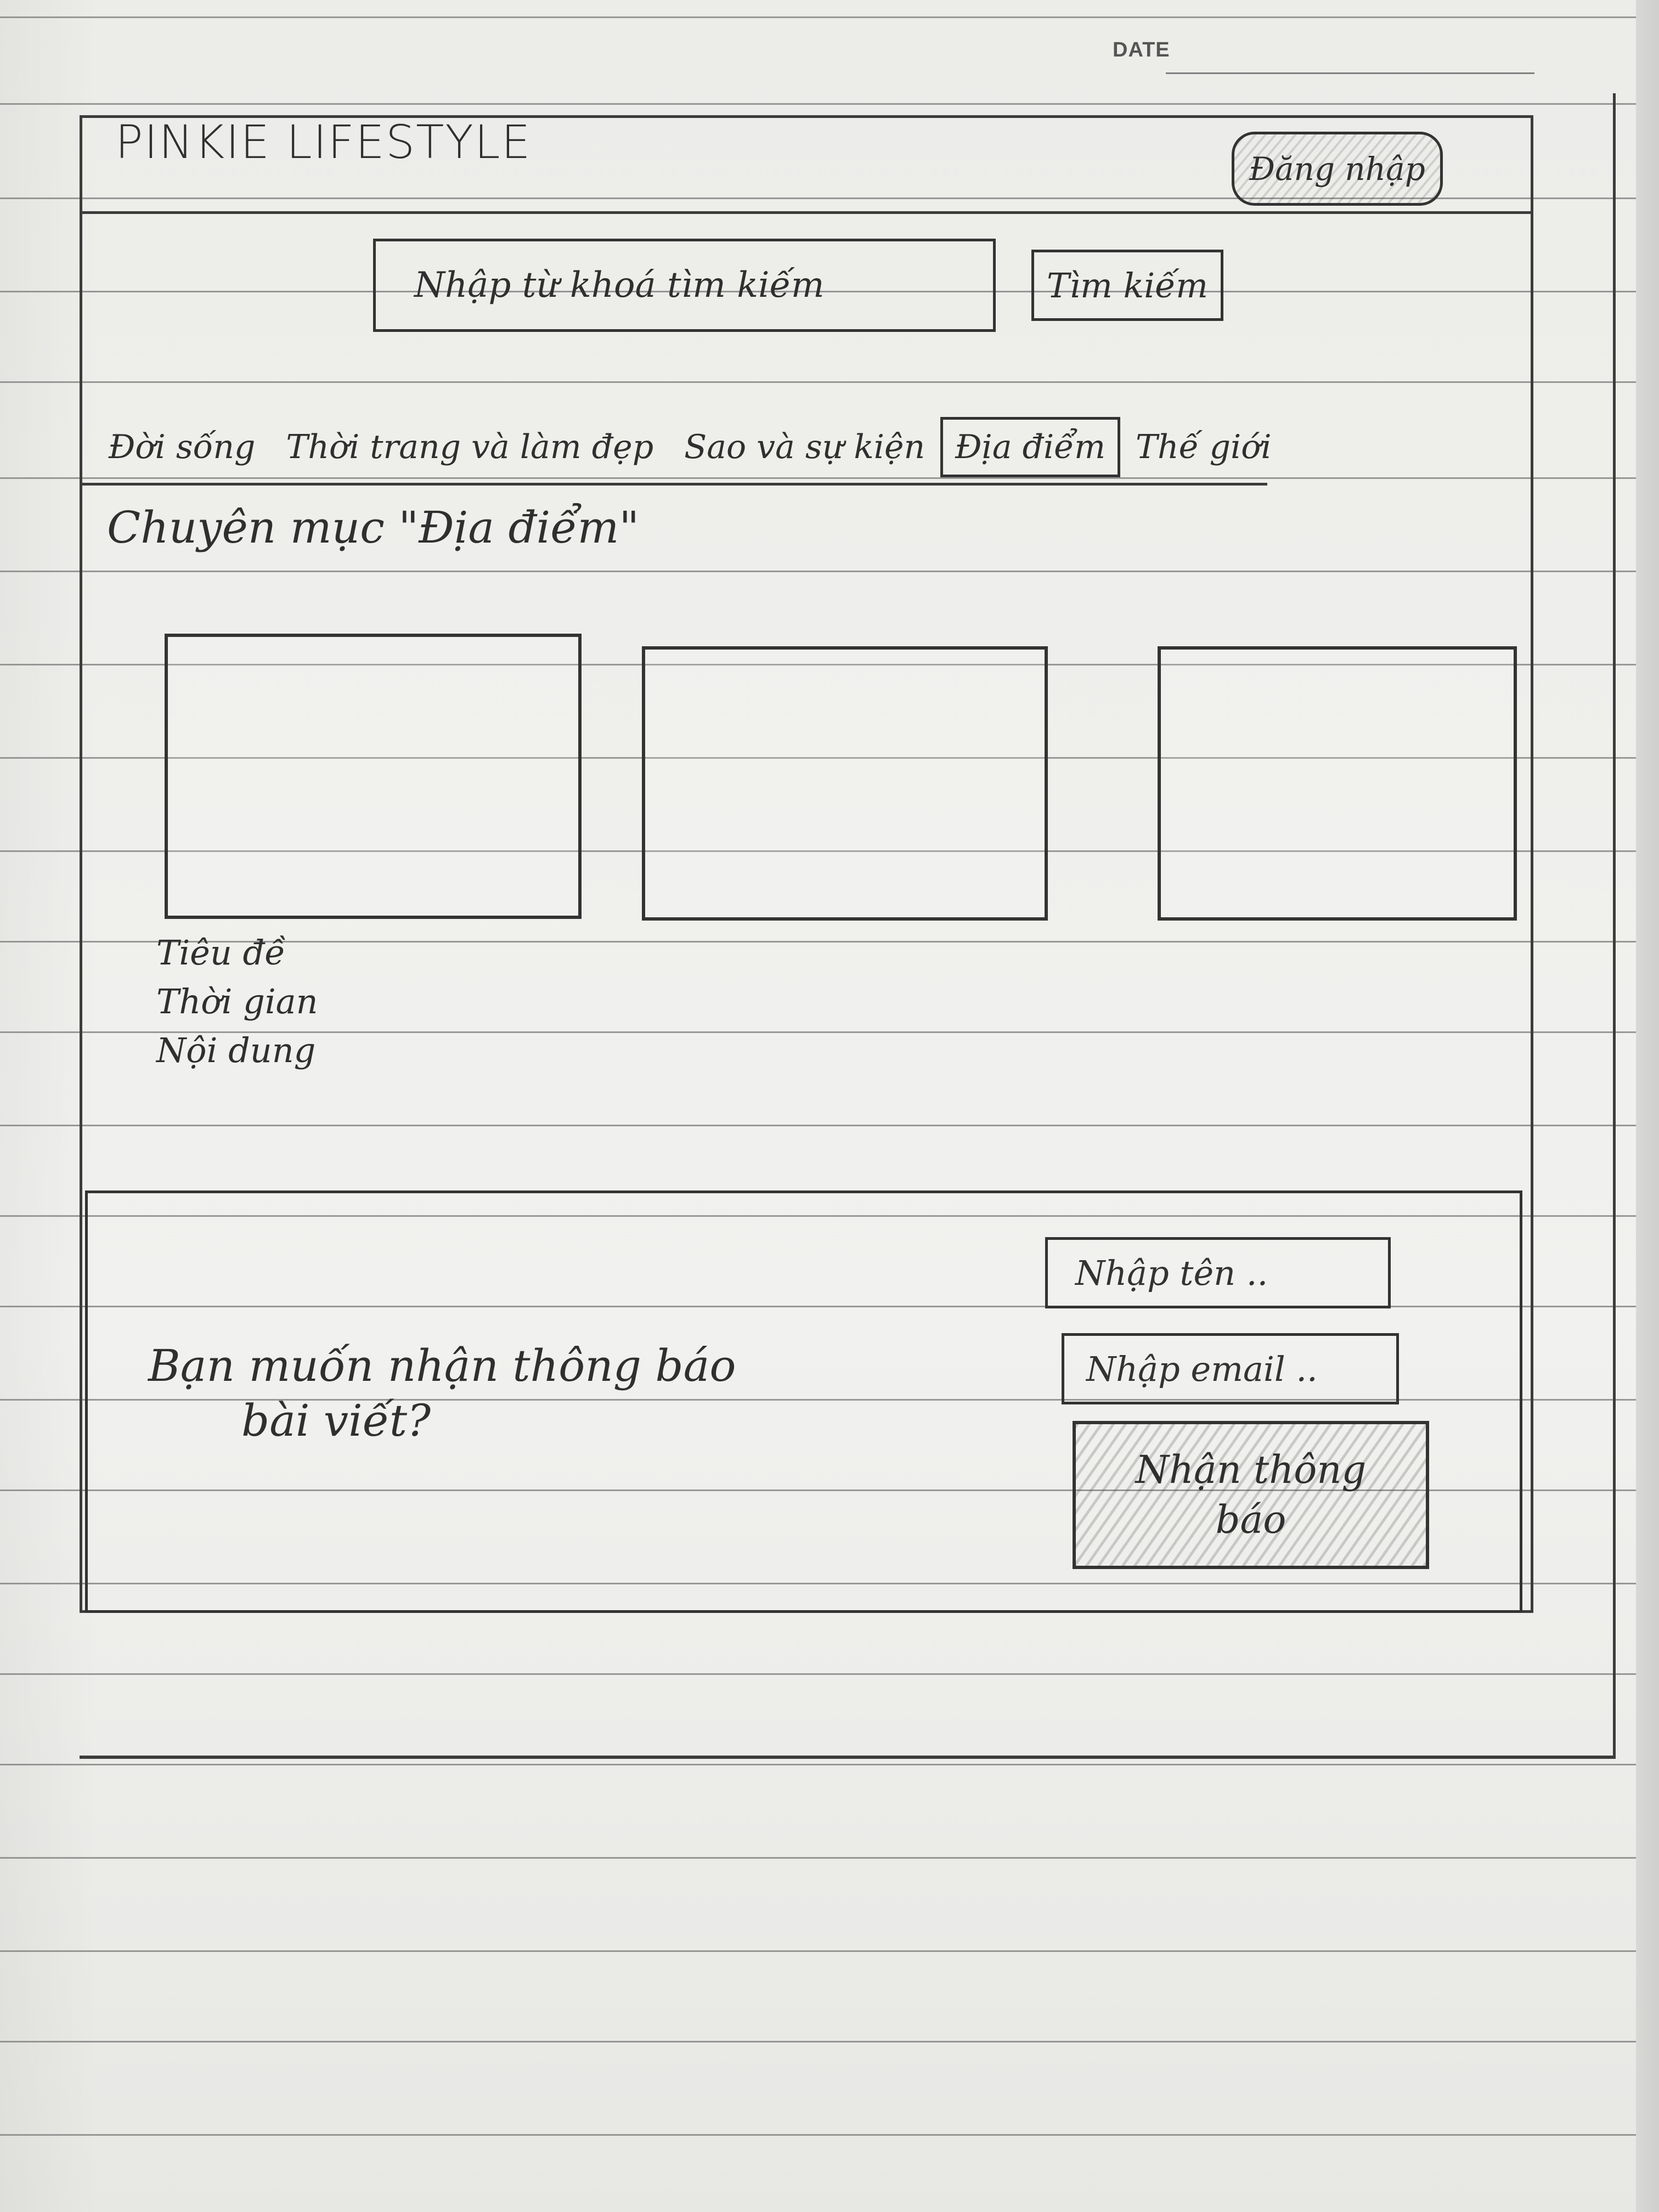 The image size is (1659, 2212). Describe the element at coordinates (806, 213) in the screenshot. I see `header-divider` at that location.